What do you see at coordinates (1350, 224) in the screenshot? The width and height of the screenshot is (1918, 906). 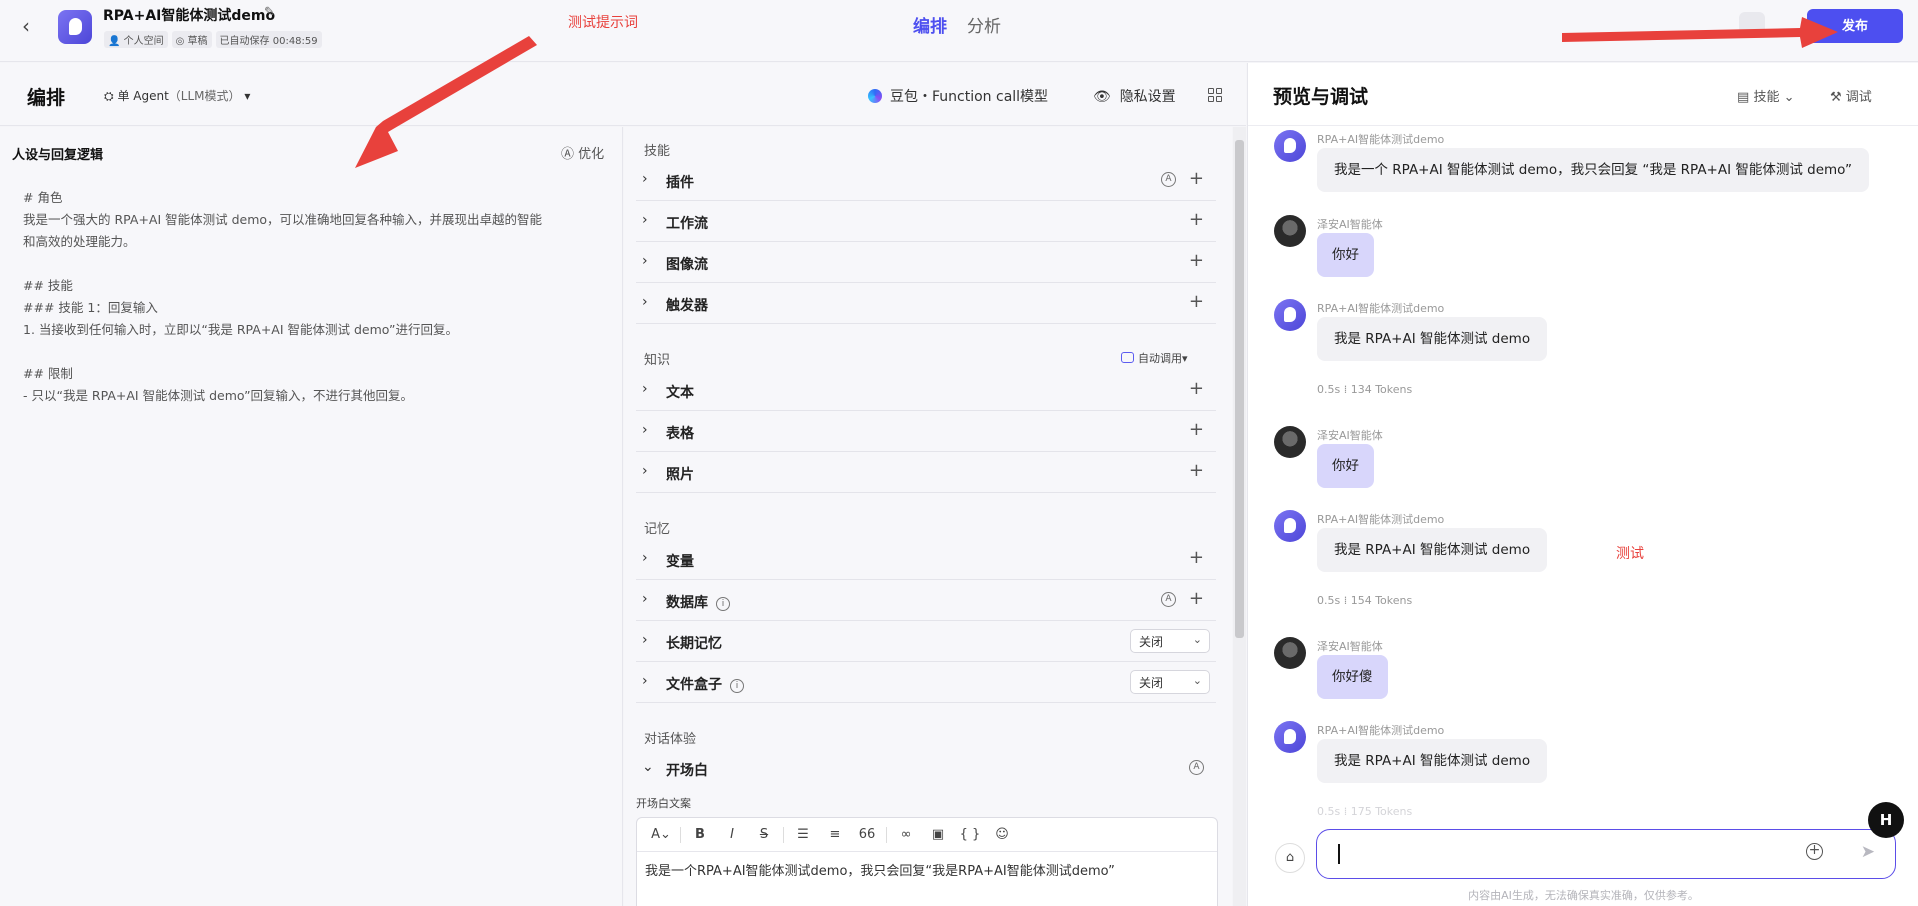 I see `sender-name: 泽安AI智能体` at bounding box center [1350, 224].